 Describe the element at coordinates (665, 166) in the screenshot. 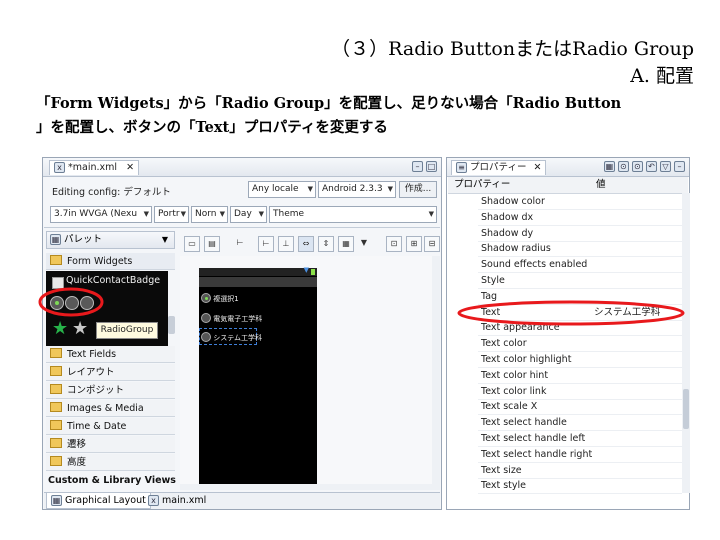

I see `view-menu-icon: ▽` at that location.